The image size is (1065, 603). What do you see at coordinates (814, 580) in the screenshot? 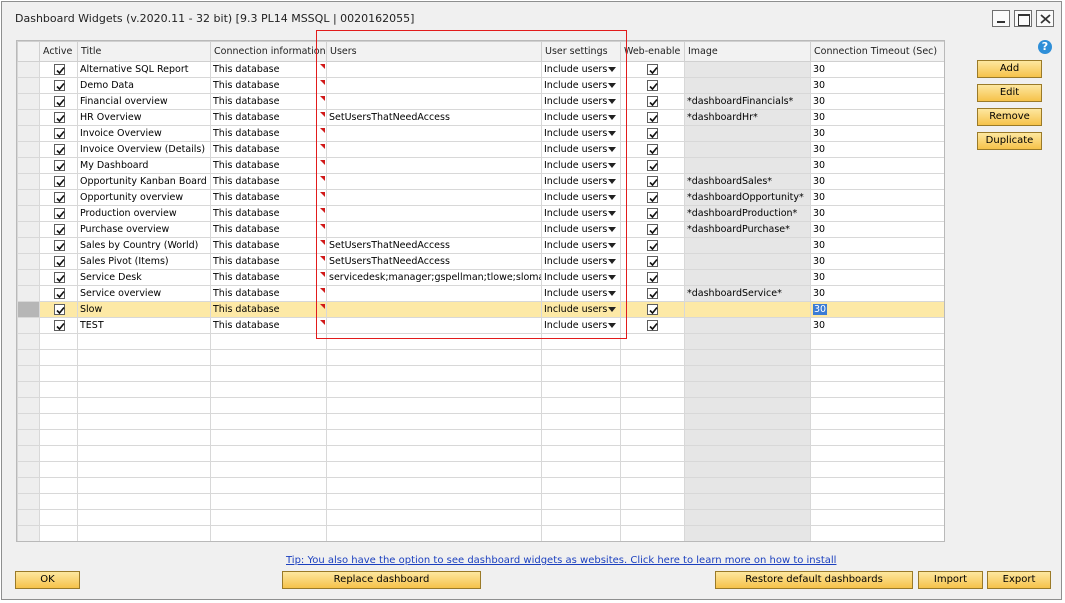
I see `restore-default-dashboards-button: Restore default dashboards` at bounding box center [814, 580].